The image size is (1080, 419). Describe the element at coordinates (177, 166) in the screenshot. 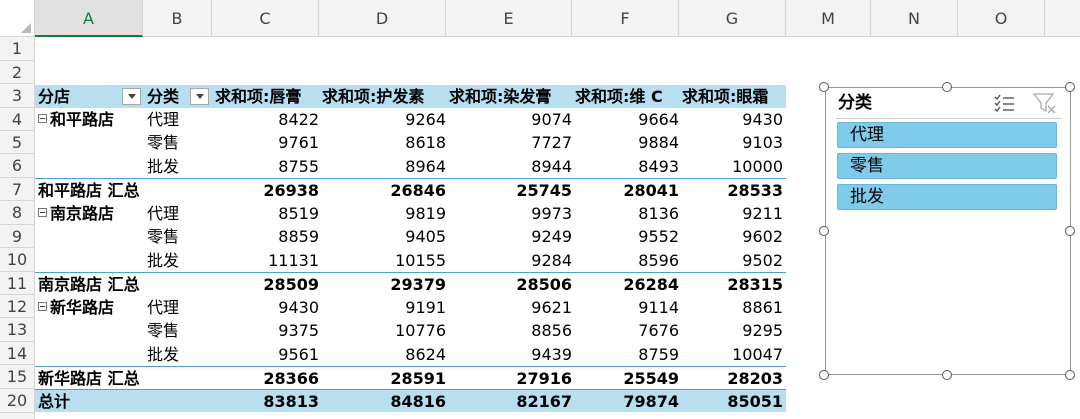

I see `category-cell: 批发` at that location.